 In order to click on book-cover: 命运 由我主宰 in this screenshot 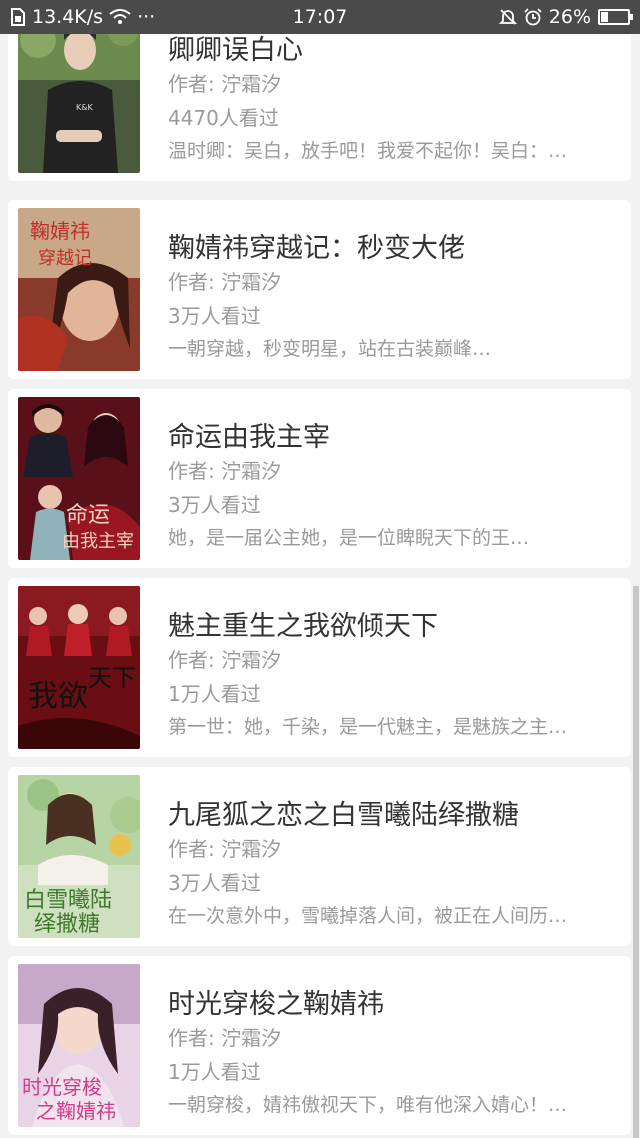, I will do `click(79, 478)`.